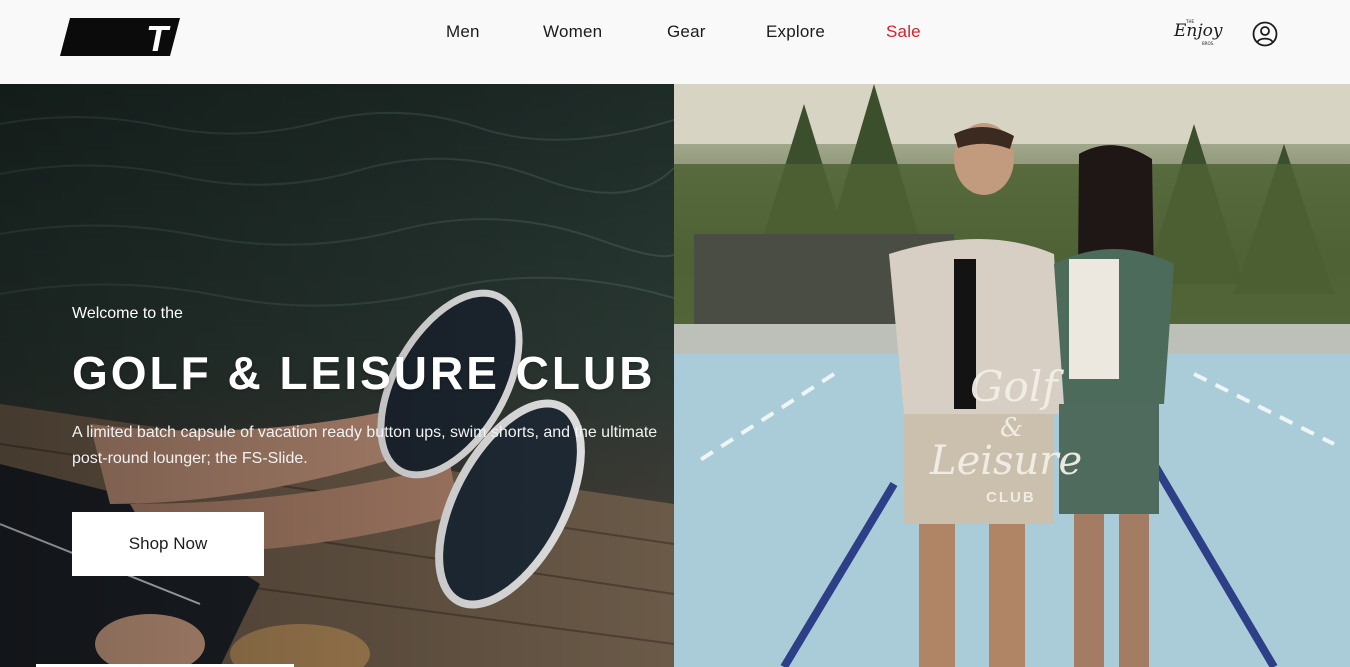 The image size is (1350, 667). I want to click on main-nav: Men Women Gear Explore Sale, so click(675, 34).